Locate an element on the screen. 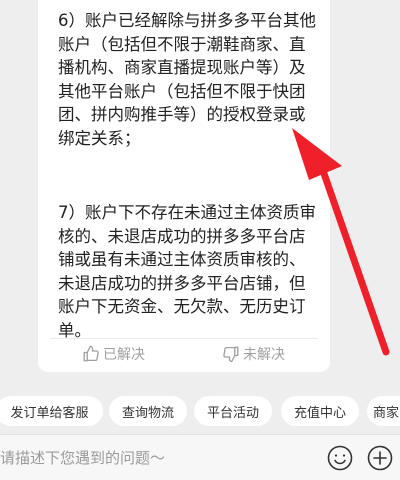  quick-reply-merchant: 商家 is located at coordinates (383, 411).